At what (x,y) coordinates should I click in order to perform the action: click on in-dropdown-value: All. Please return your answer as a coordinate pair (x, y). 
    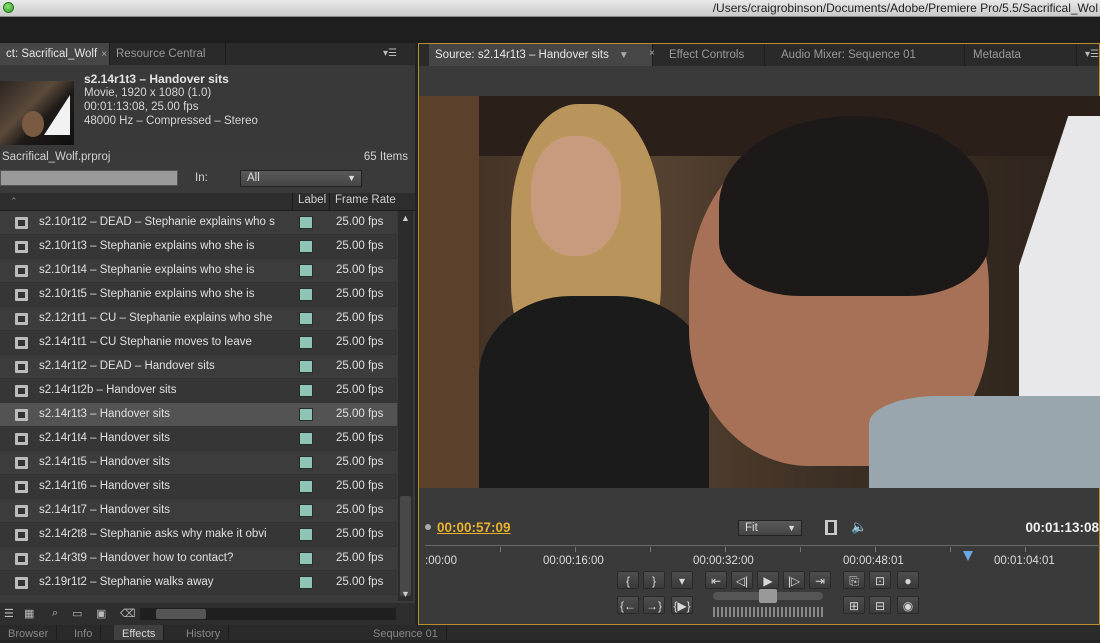
    Looking at the image, I should click on (253, 178).